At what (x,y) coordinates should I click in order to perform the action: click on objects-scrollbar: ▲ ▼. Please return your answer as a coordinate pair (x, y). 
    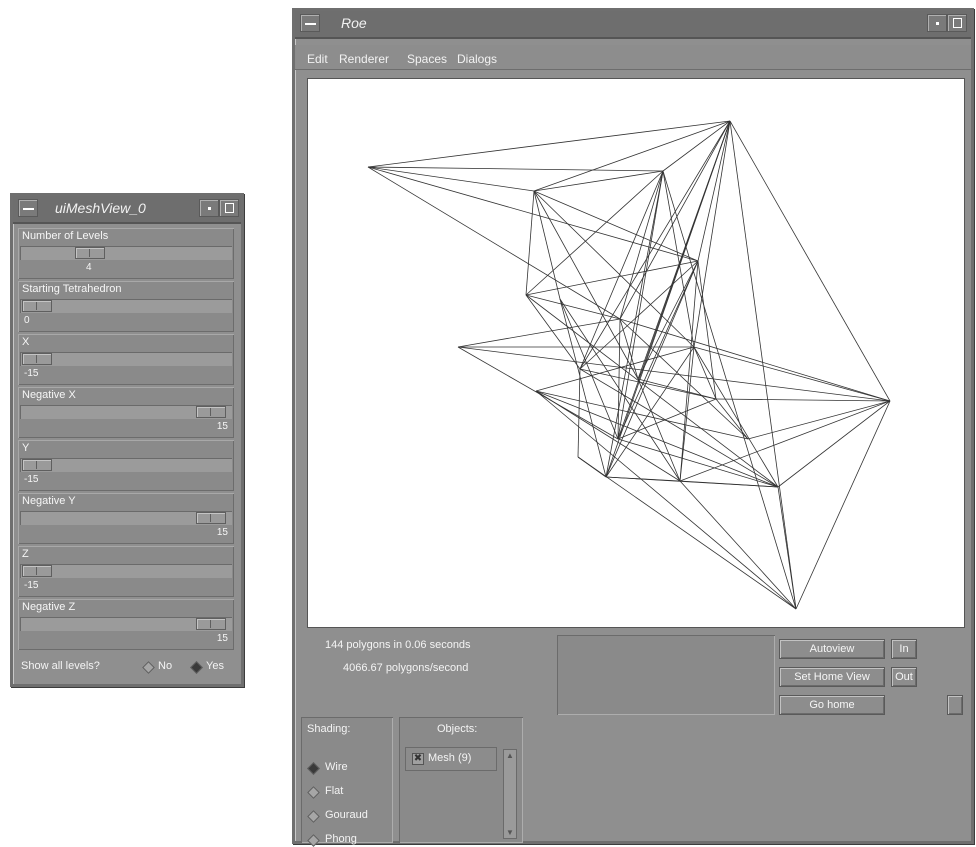
    Looking at the image, I should click on (510, 794).